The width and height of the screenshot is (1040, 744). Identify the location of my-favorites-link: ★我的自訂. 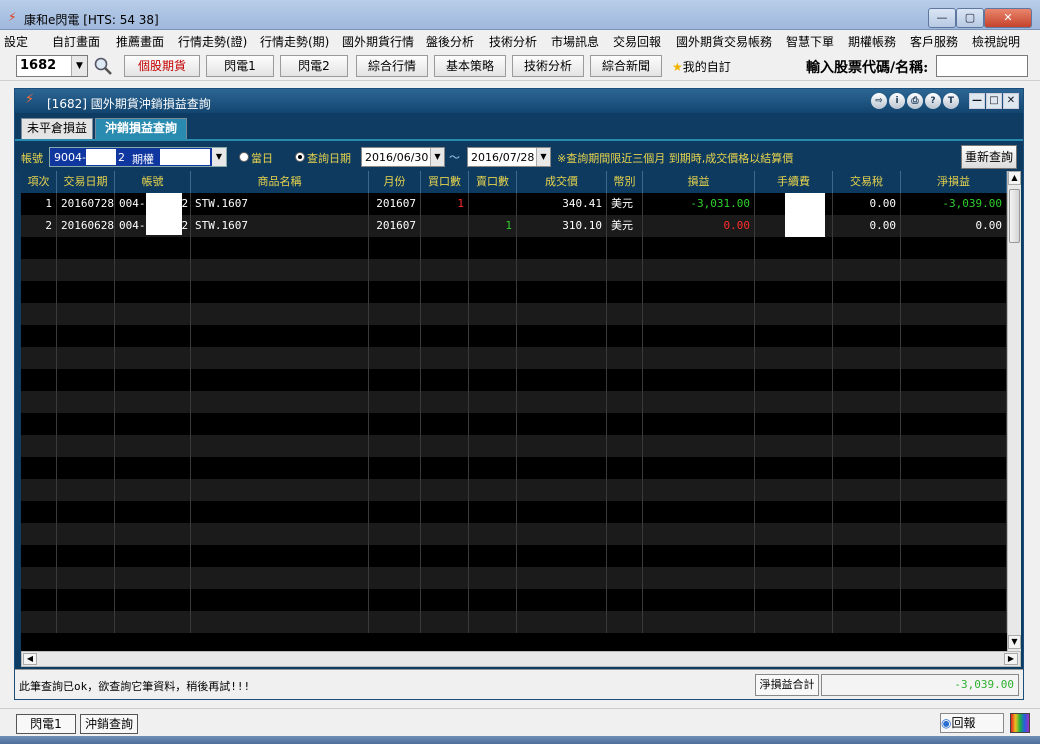
(701, 66).